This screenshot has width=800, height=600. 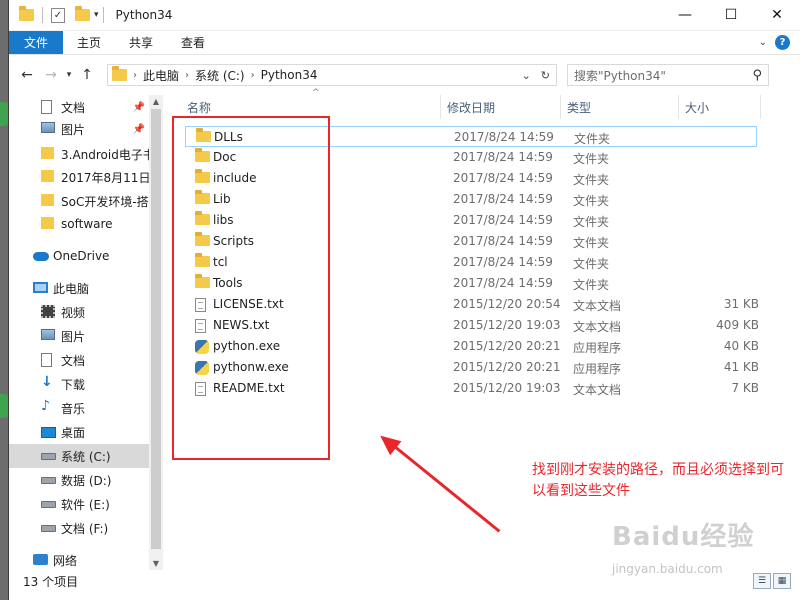 I want to click on file-date: 2015/12/20 19:03, so click(x=507, y=325).